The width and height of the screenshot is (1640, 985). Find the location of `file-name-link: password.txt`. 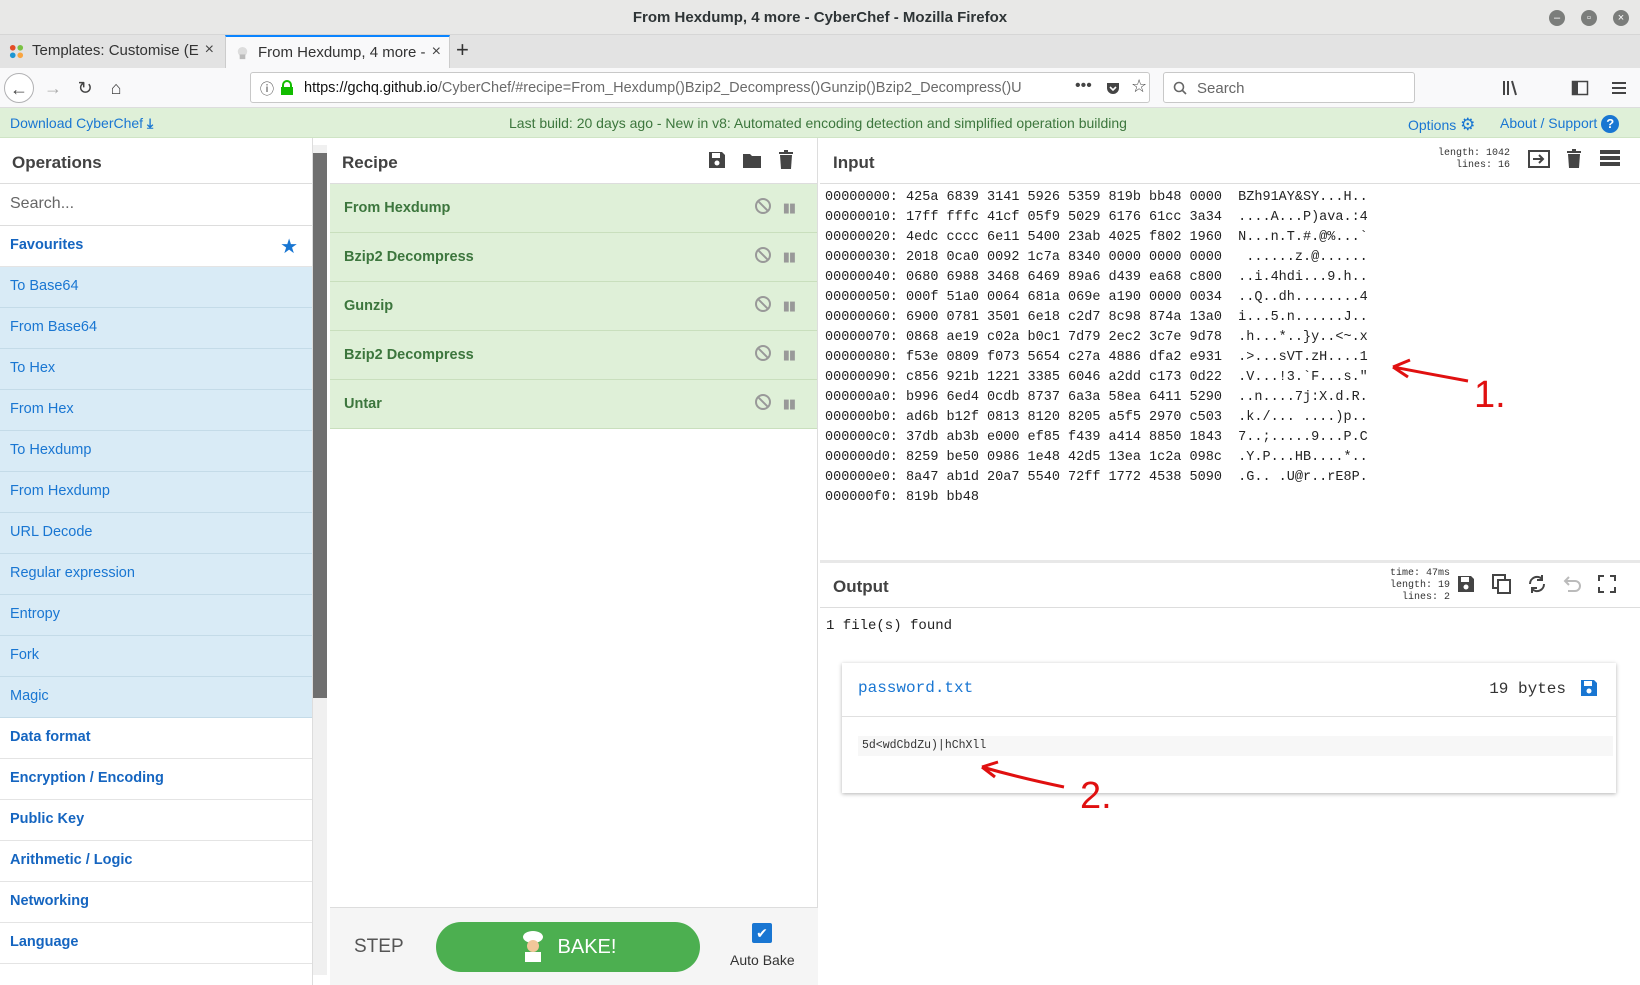

file-name-link: password.txt is located at coordinates (915, 688).